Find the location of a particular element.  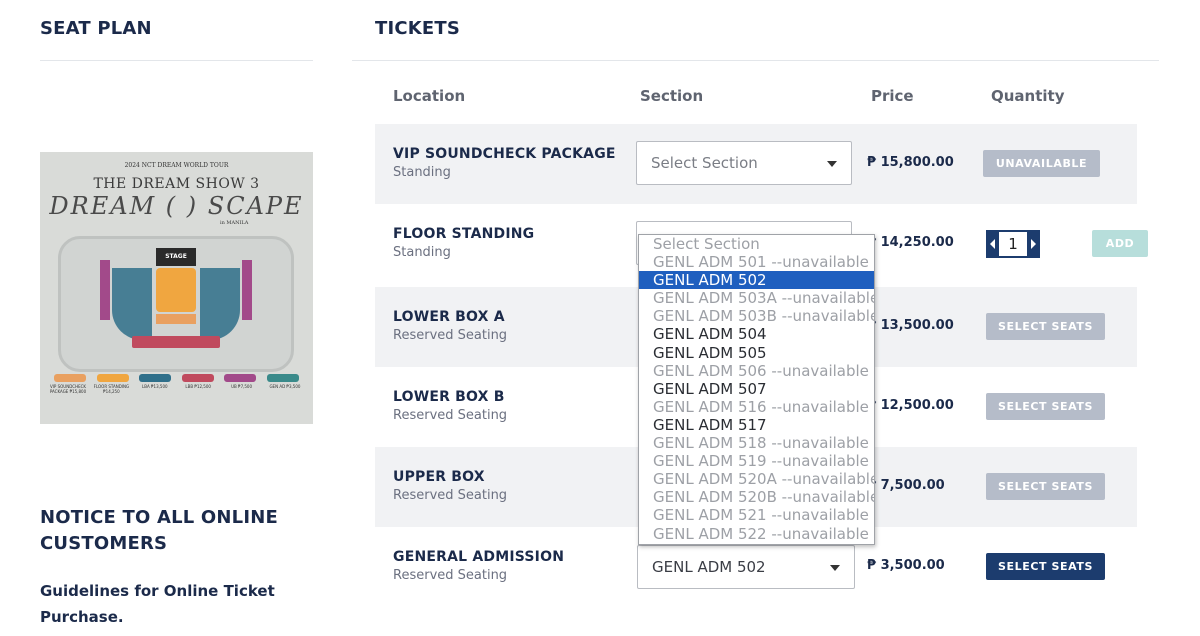

dropdown-option: GENL ADM 522 --unavailable is located at coordinates (756, 534).